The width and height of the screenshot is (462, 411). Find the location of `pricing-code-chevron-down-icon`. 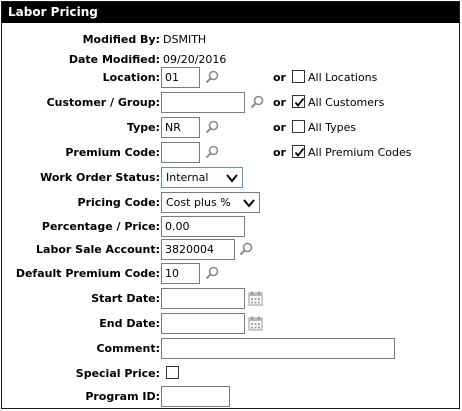

pricing-code-chevron-down-icon is located at coordinates (249, 203).